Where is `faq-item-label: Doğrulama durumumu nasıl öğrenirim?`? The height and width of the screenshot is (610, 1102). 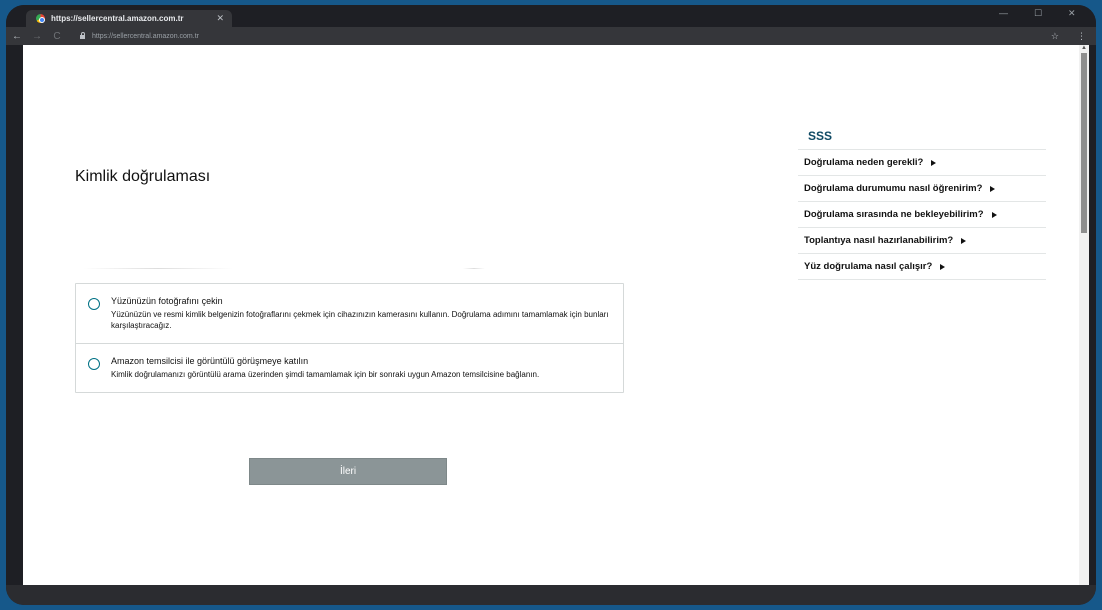
faq-item-label: Doğrulama durumumu nasıl öğrenirim? is located at coordinates (893, 188).